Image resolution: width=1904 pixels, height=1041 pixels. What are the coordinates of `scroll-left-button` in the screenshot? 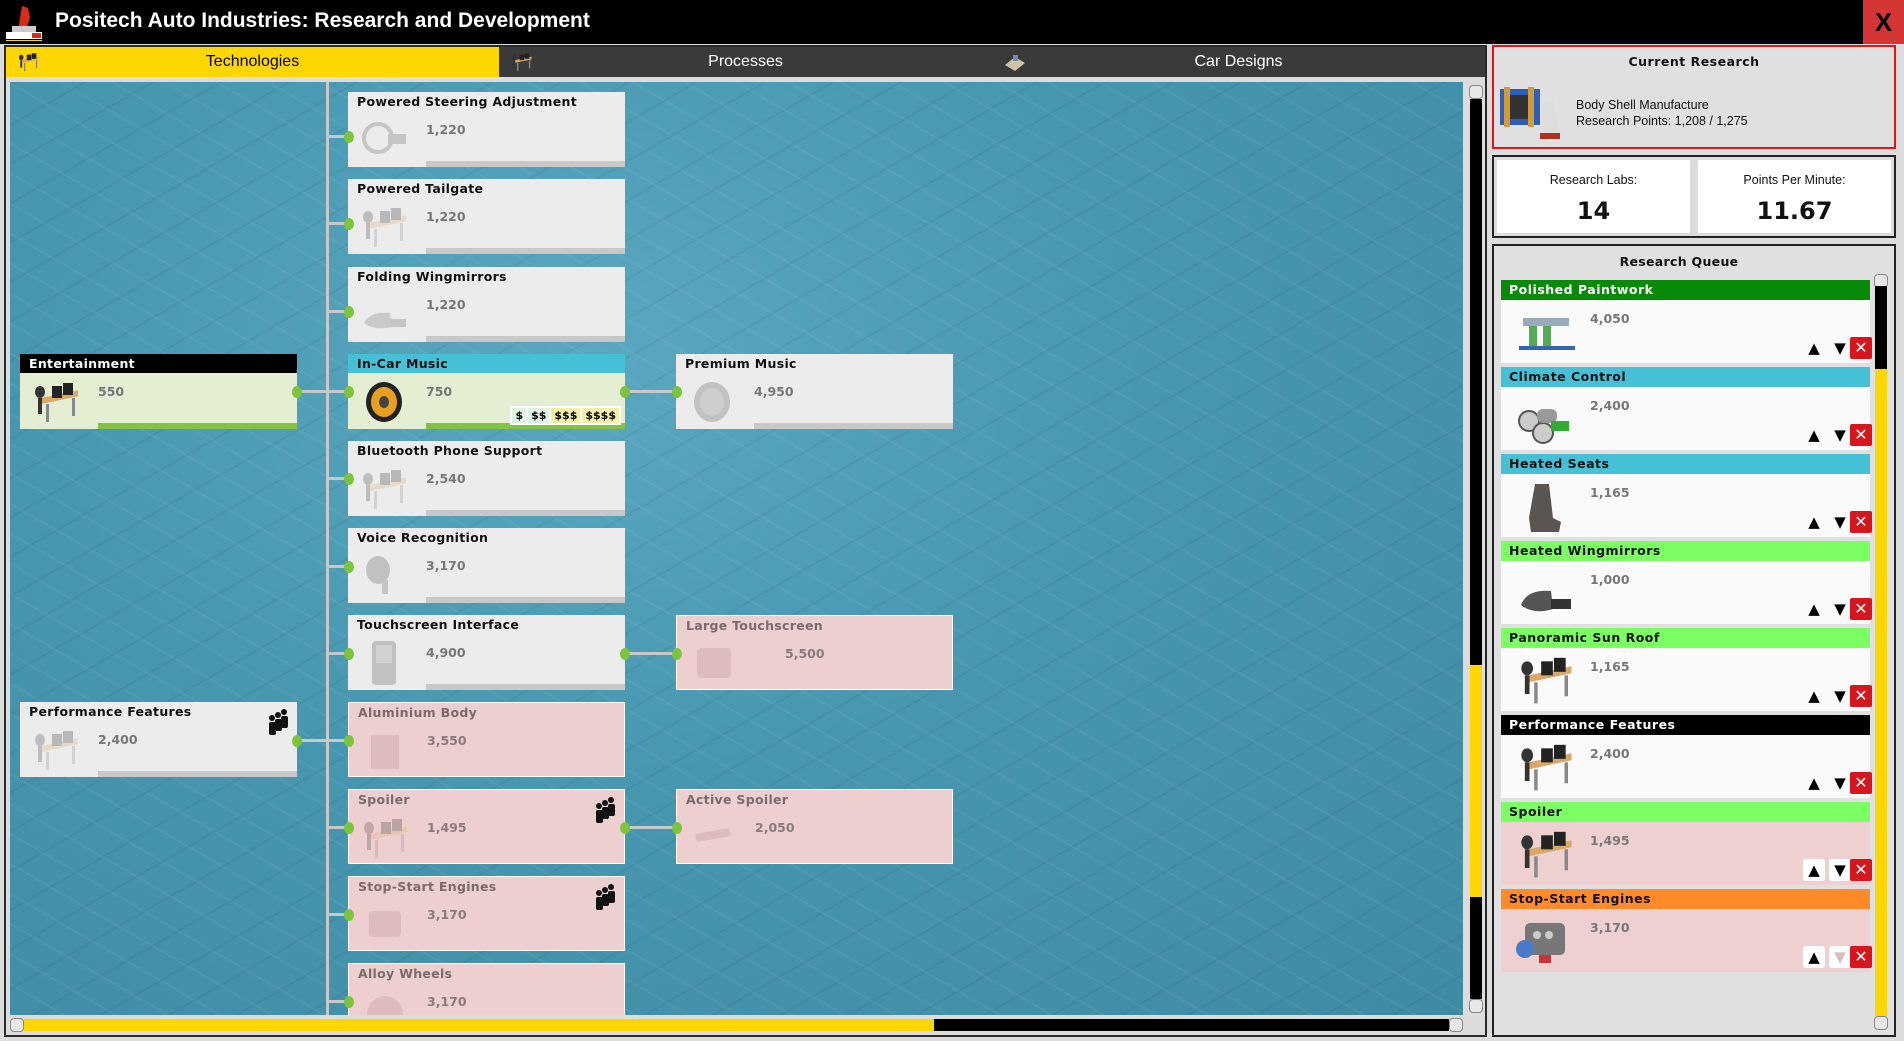 It's located at (17, 1025).